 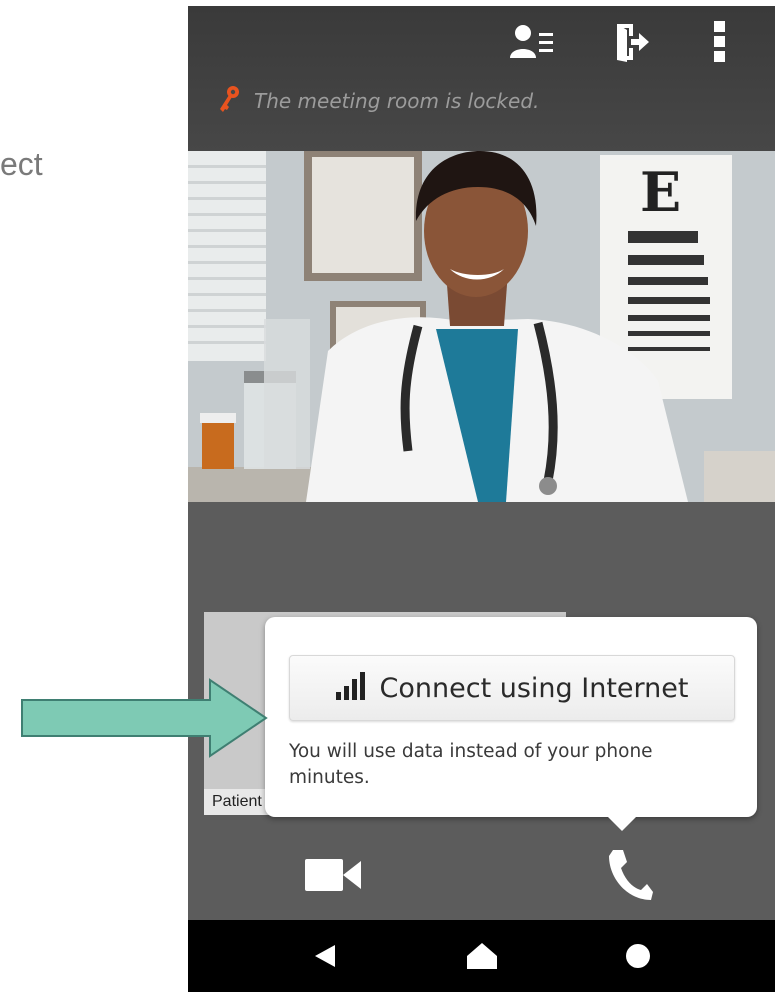 I want to click on lock-message: The meeting room is locked., so click(x=397, y=101).